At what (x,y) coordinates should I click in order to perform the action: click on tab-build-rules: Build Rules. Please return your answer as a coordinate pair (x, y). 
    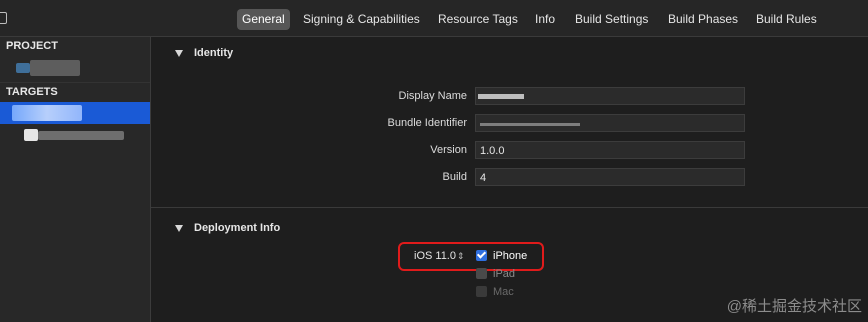
    Looking at the image, I should click on (786, 19).